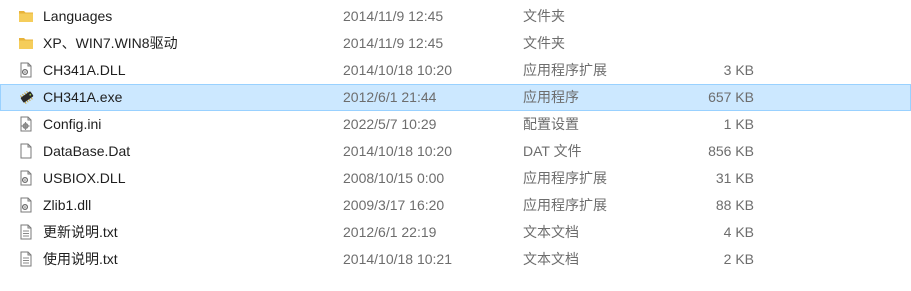 The width and height of the screenshot is (911, 291). I want to click on file-size: 88 KB, so click(734, 205).